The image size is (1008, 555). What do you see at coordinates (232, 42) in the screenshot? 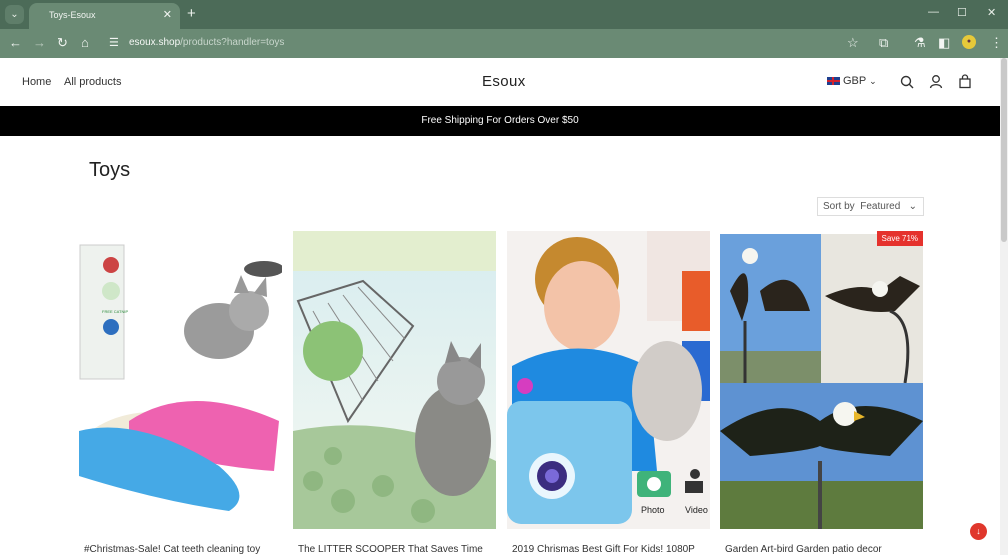
I see `url-path: /products?handler=toys` at bounding box center [232, 42].